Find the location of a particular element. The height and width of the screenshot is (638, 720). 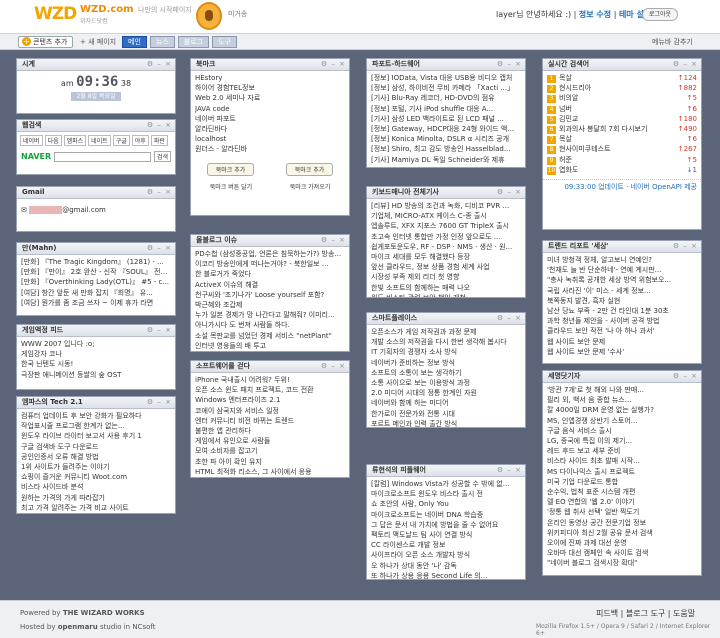

tab-blog: 블로그 is located at coordinates (193, 42).